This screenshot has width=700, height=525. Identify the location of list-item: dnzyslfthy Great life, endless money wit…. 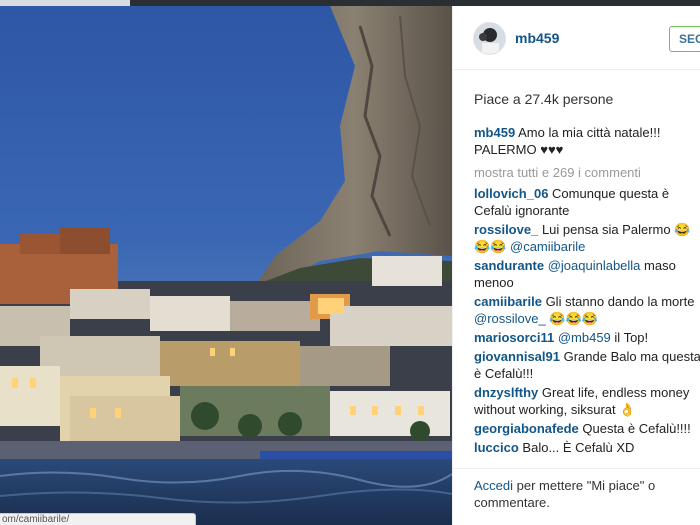
(587, 401).